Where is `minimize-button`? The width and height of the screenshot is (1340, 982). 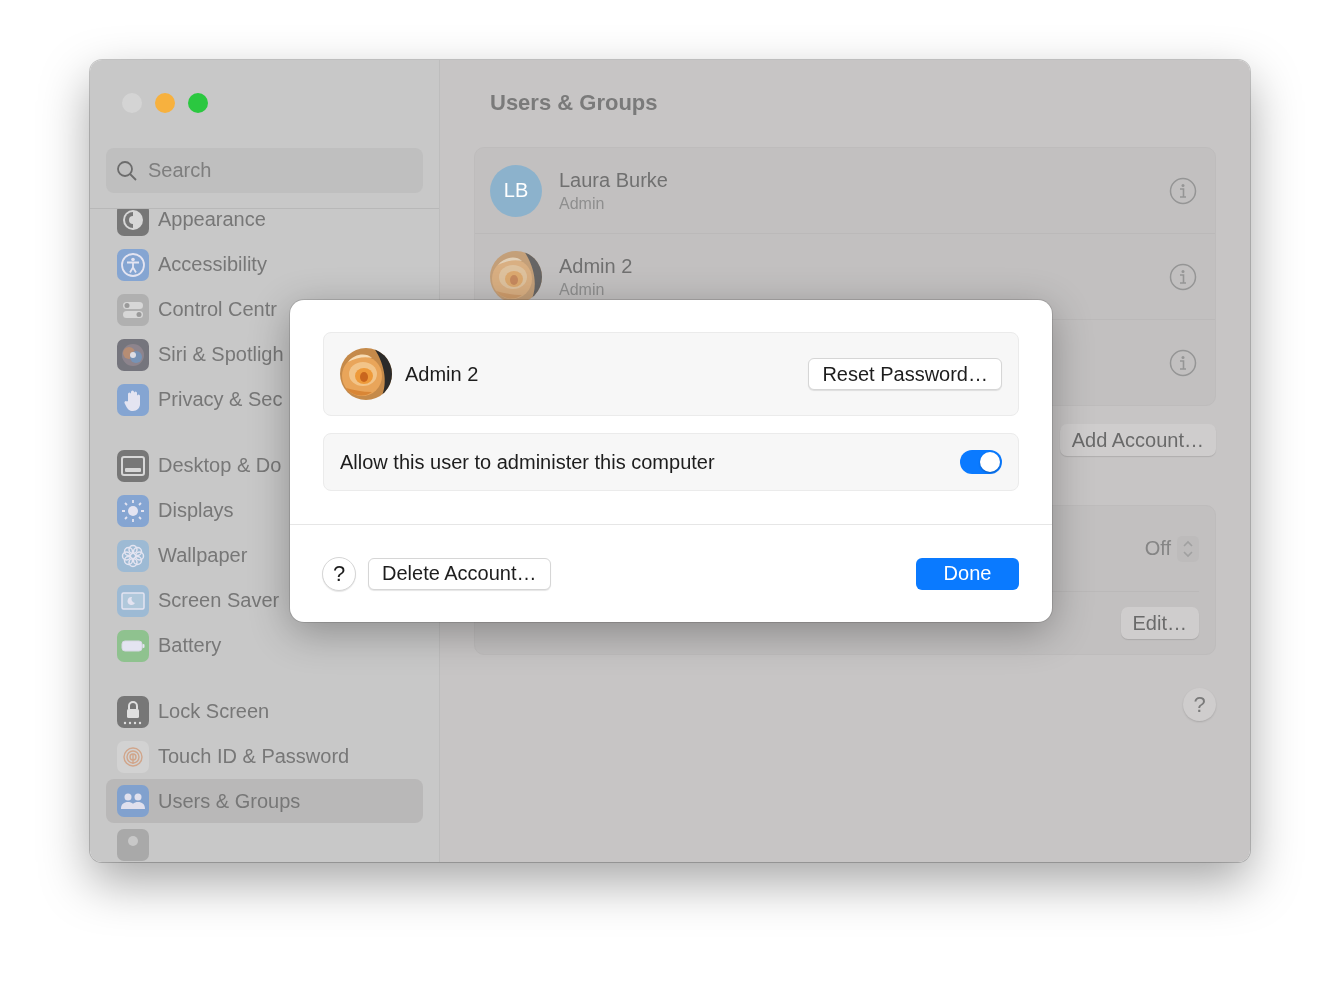 minimize-button is located at coordinates (165, 103).